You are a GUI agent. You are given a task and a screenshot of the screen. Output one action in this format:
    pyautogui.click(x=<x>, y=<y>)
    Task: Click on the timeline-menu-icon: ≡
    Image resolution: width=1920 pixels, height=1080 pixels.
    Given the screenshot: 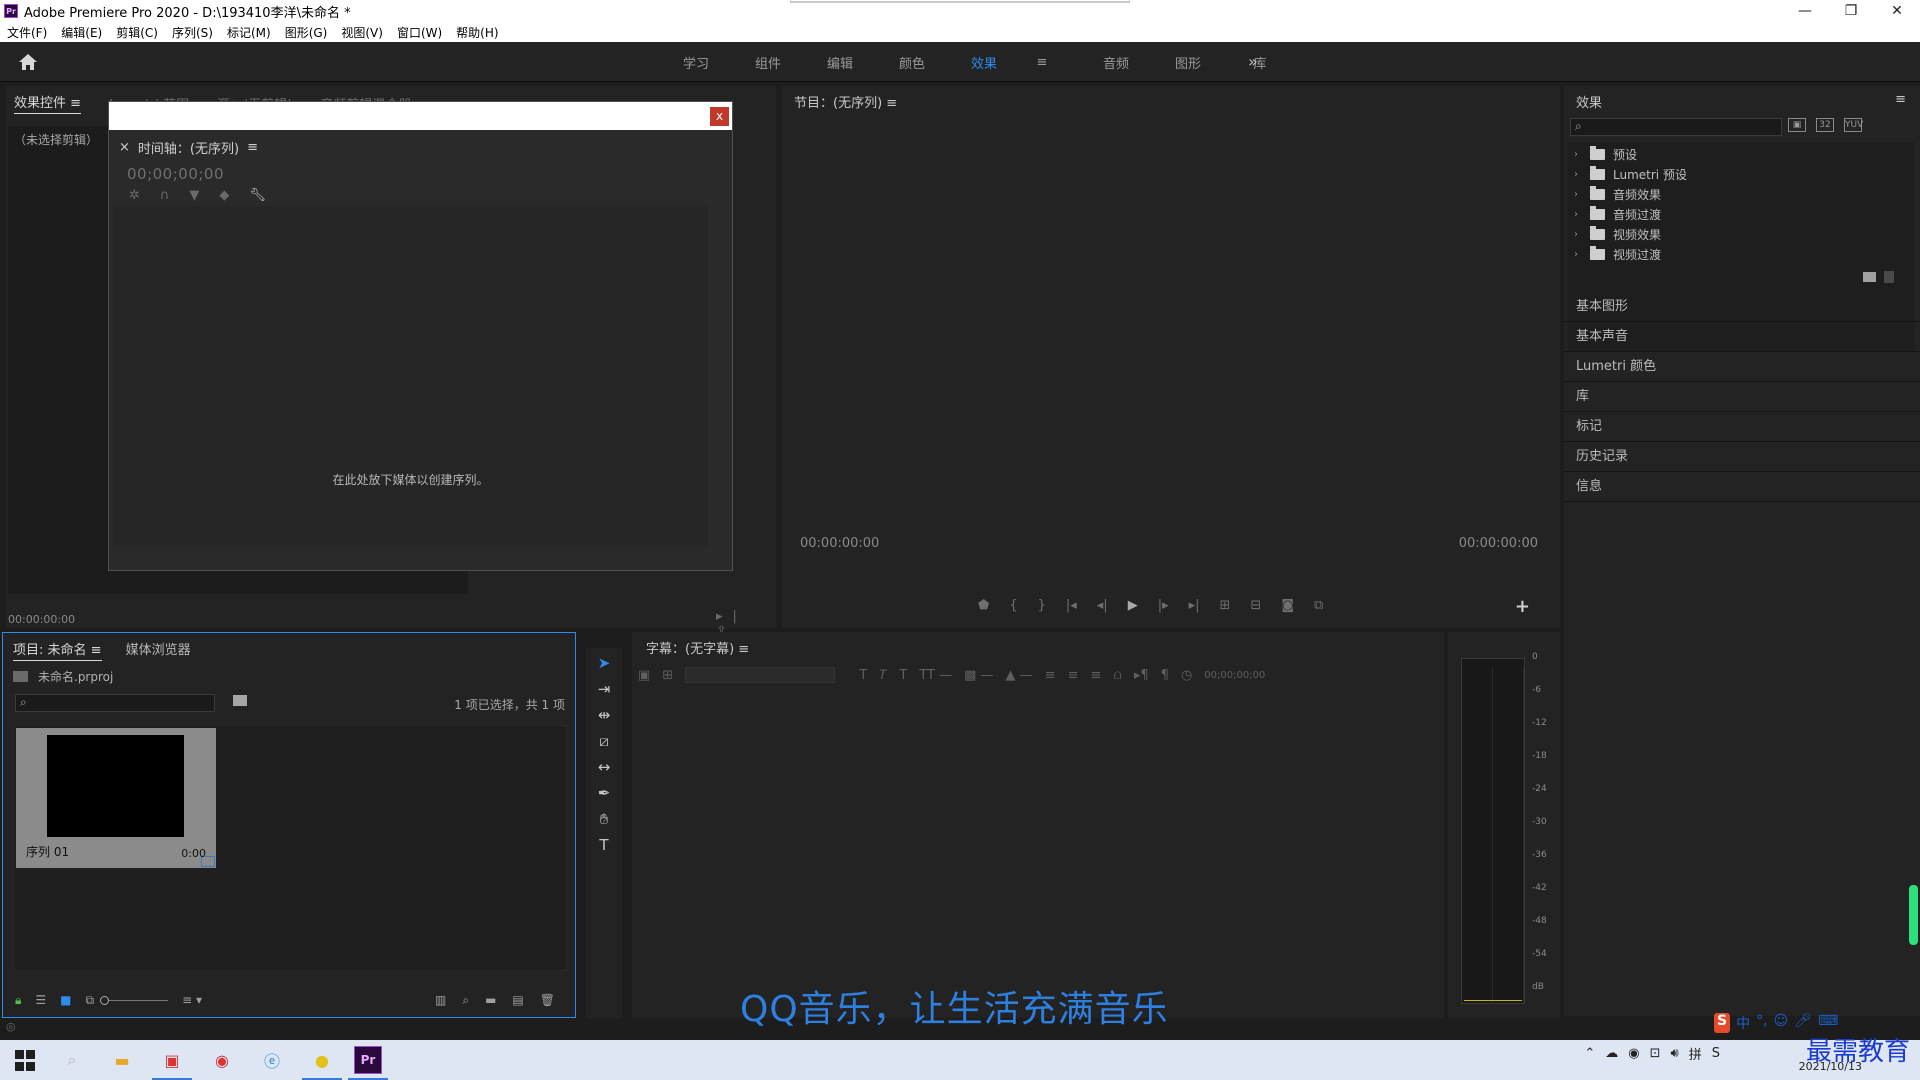 What is the action you would take?
    pyautogui.click(x=252, y=147)
    